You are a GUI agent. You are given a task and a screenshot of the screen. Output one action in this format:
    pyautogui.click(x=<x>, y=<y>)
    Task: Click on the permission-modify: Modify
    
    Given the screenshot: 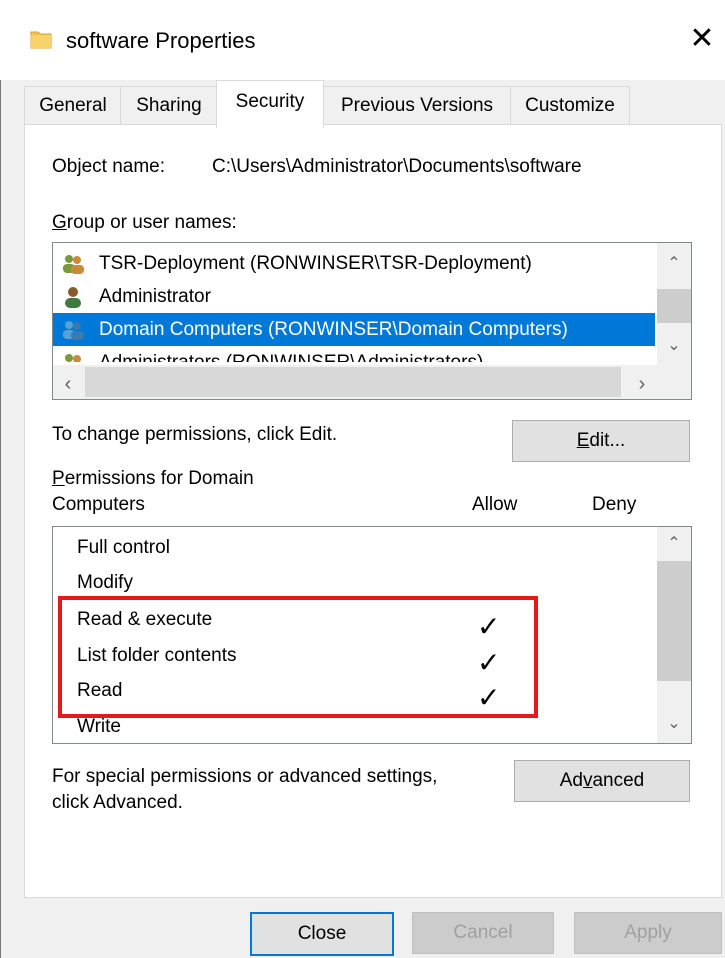 What is the action you would take?
    pyautogui.click(x=105, y=582)
    